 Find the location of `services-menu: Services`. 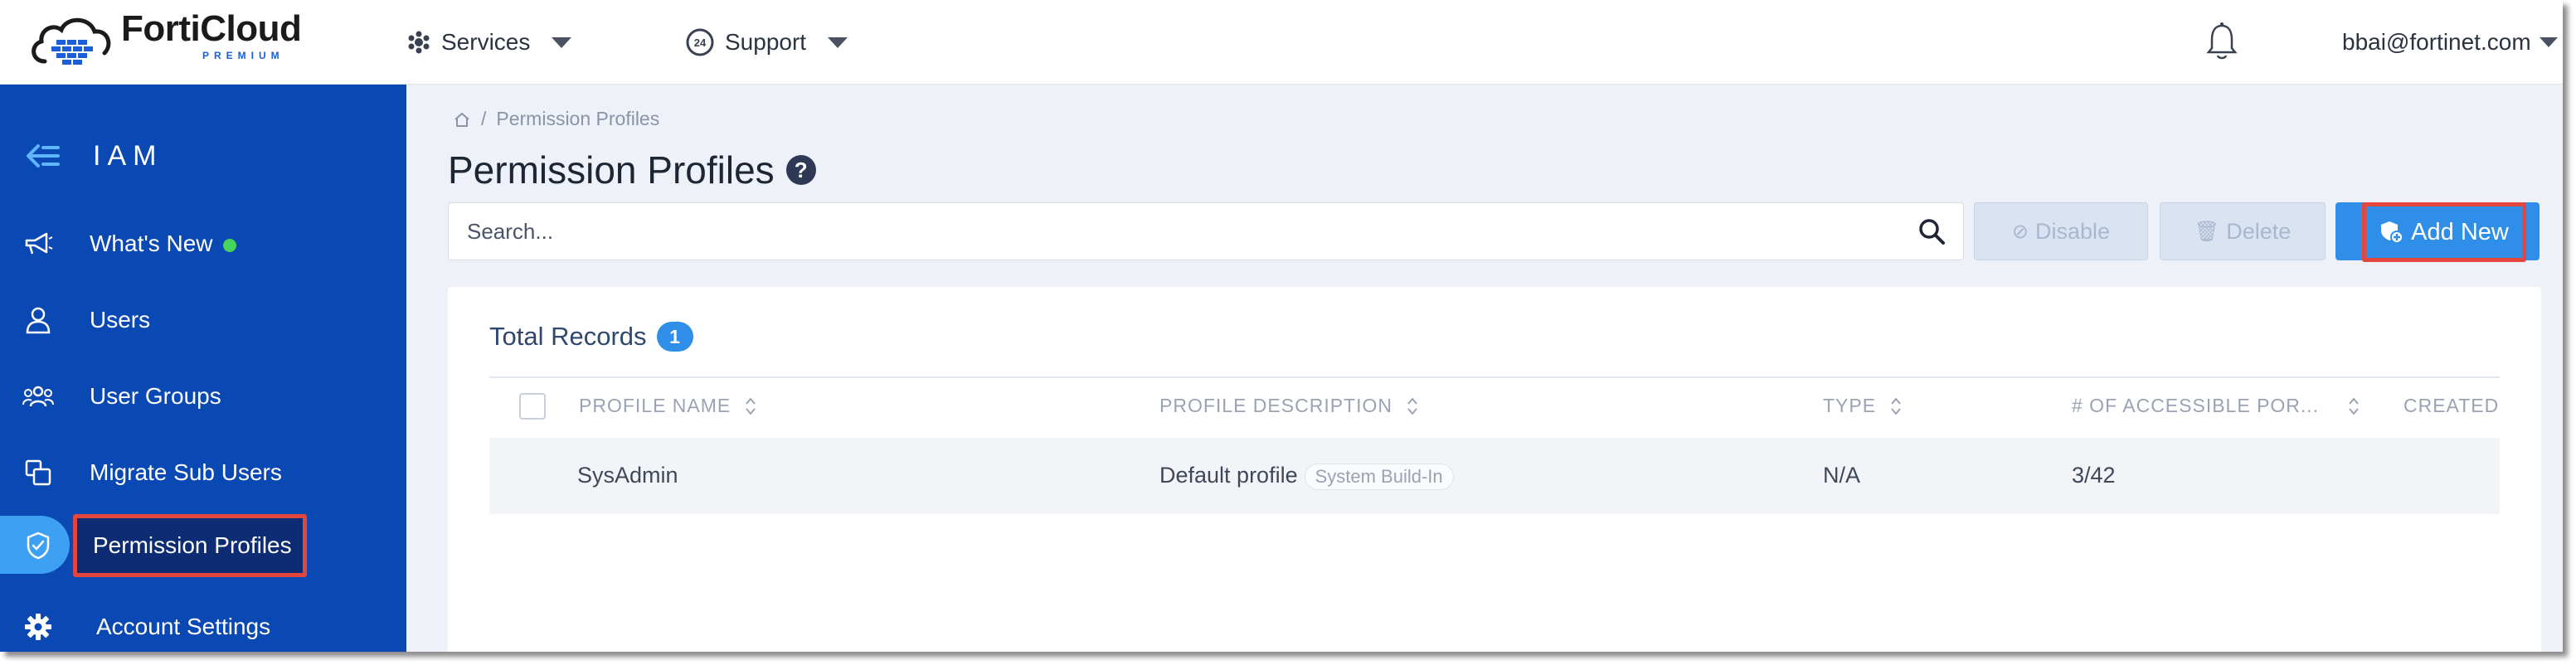

services-menu: Services is located at coordinates (489, 42).